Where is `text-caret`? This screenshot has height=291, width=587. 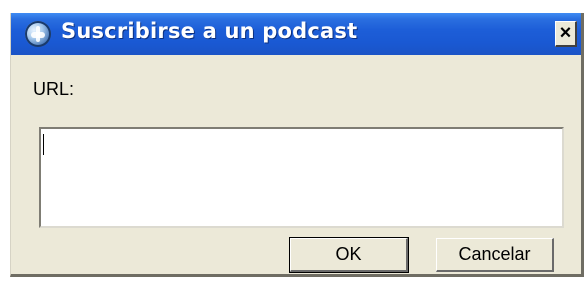 text-caret is located at coordinates (43, 144).